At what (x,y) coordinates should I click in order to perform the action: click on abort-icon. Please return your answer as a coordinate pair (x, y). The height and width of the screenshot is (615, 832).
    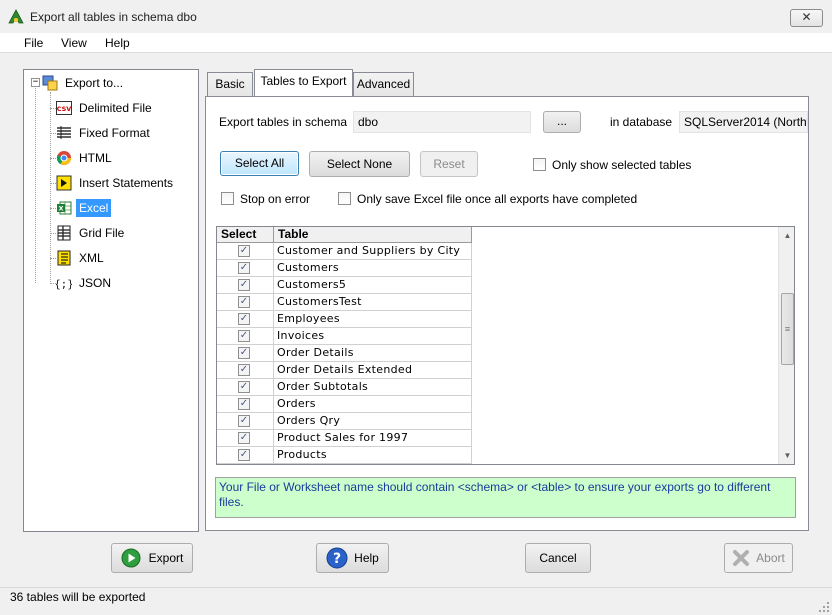
    Looking at the image, I should click on (741, 558).